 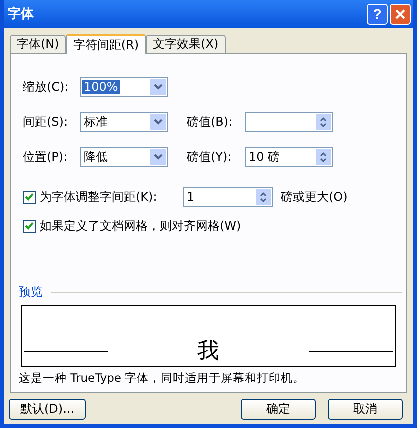 What do you see at coordinates (96, 157) in the screenshot?
I see `dropdown-value: 降低` at bounding box center [96, 157].